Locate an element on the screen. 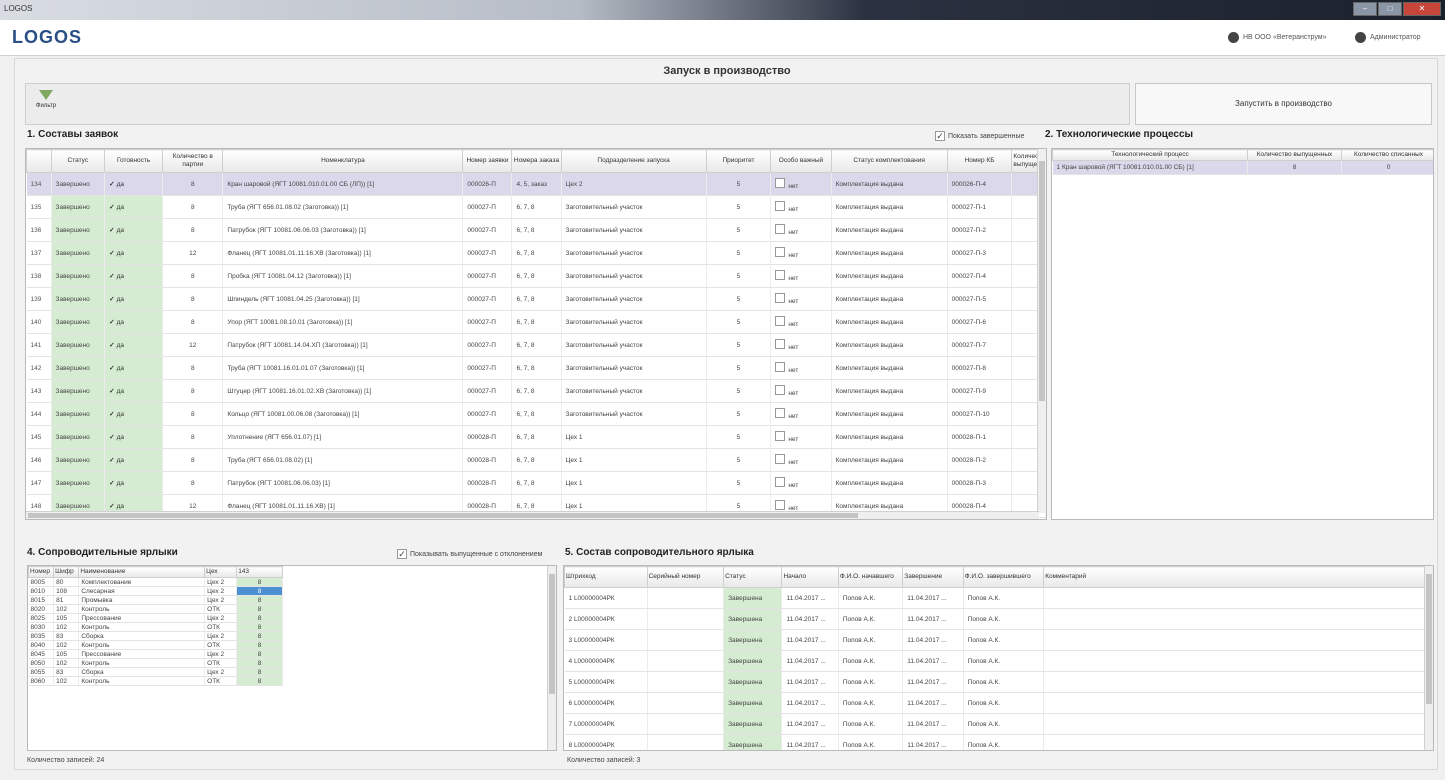  table-row: 8030 102 Контроль ОТК 8 is located at coordinates (155, 627).